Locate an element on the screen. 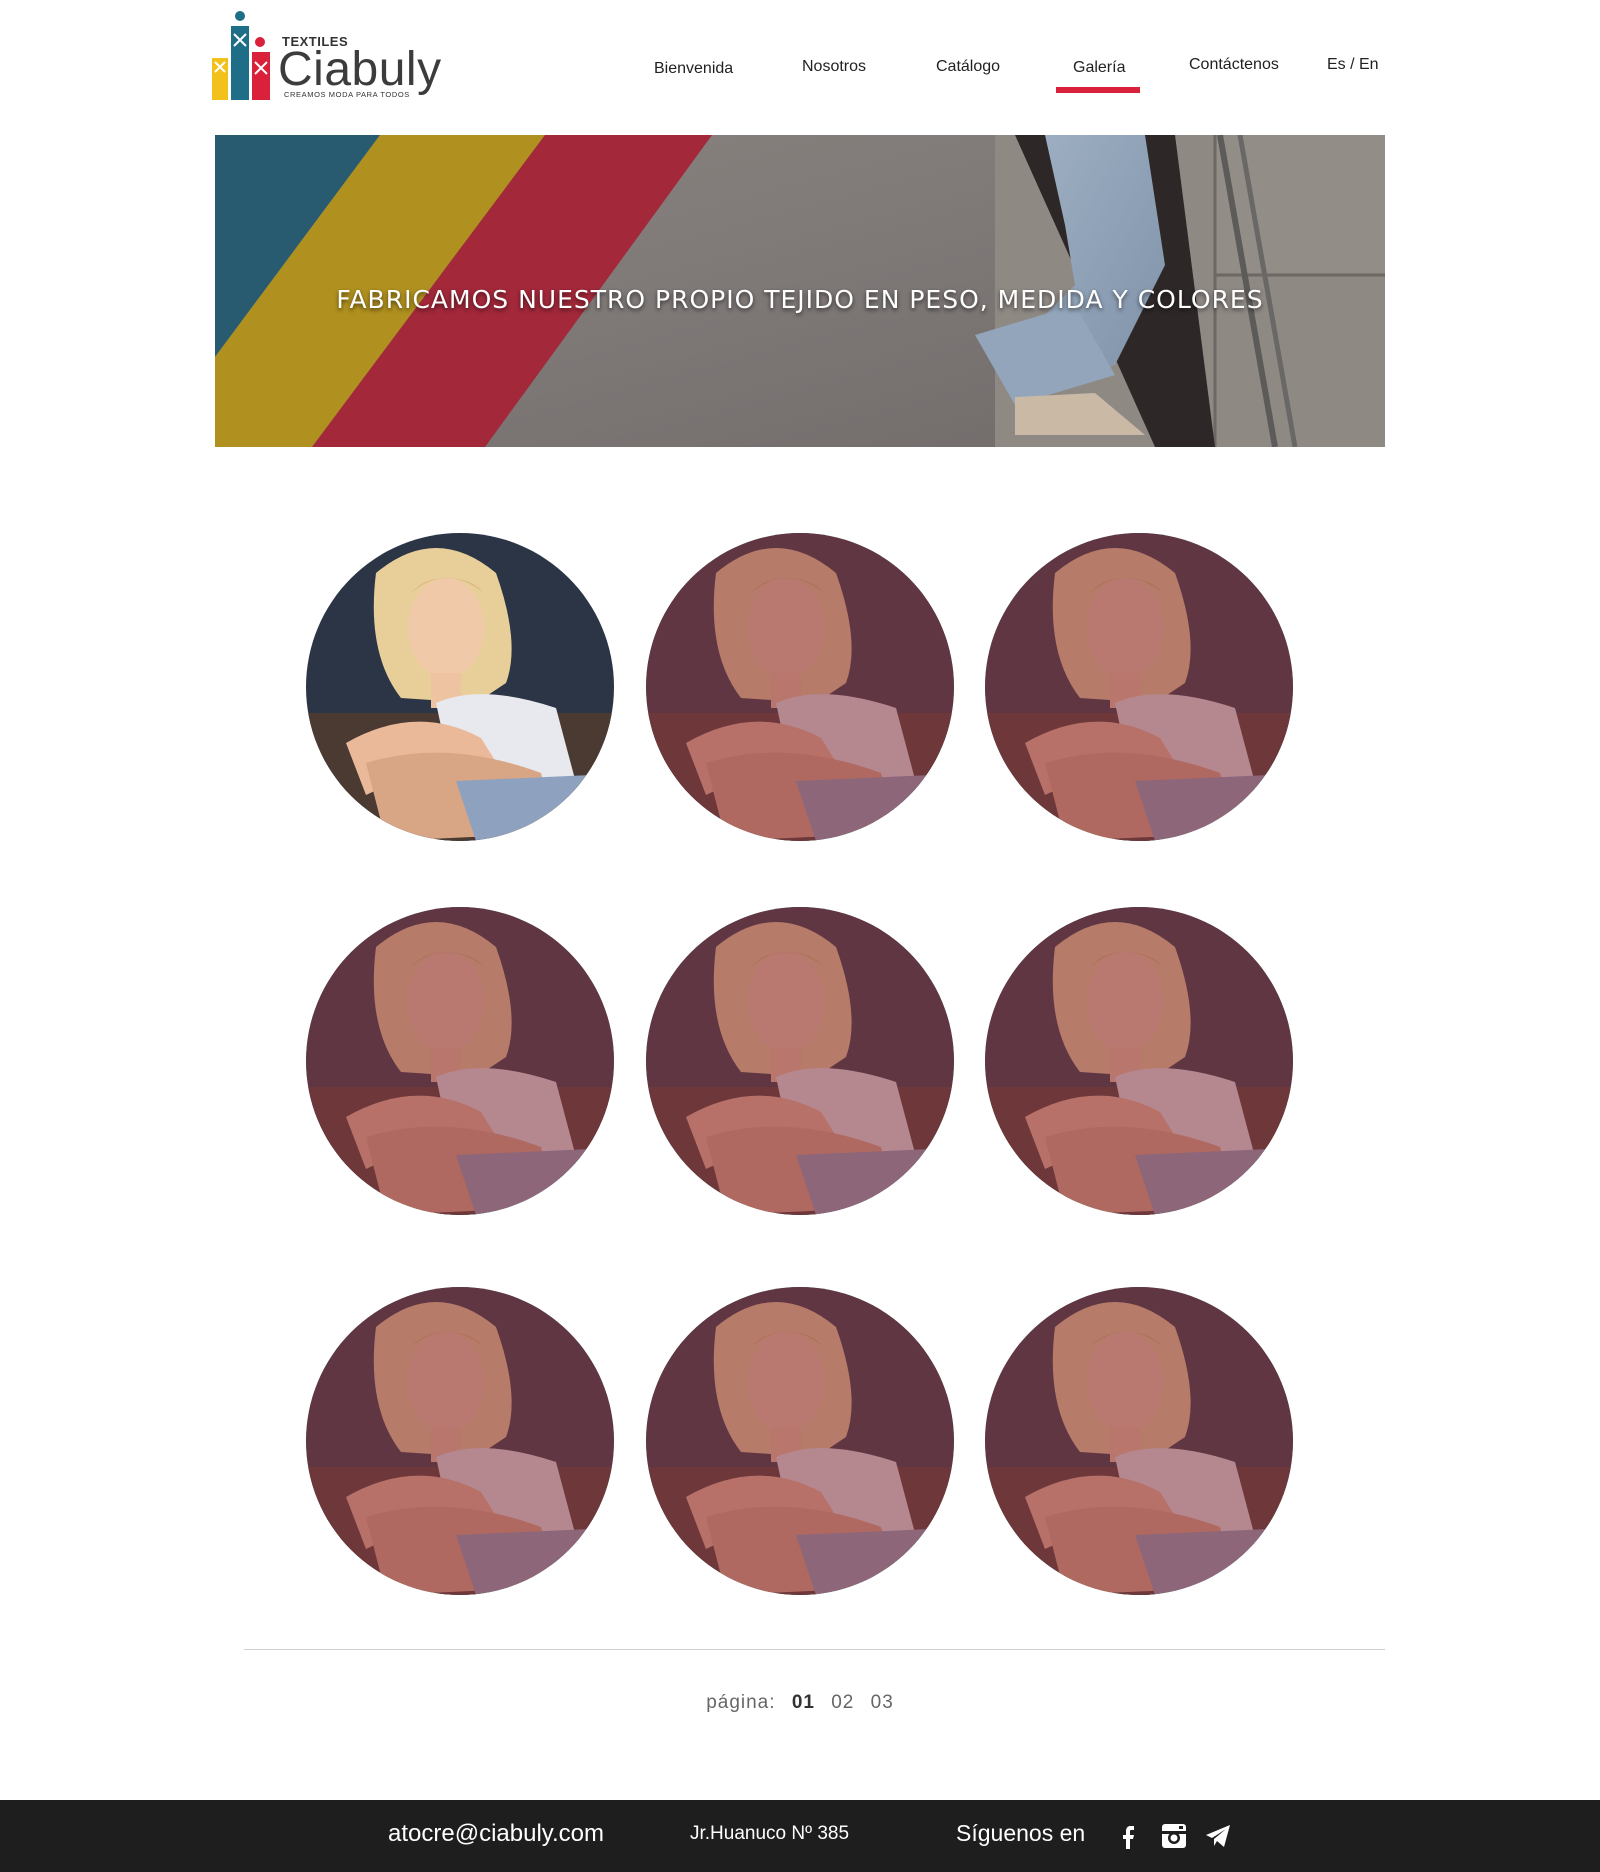 This screenshot has height=1872, width=1600. nav-active-indicator is located at coordinates (1098, 90).